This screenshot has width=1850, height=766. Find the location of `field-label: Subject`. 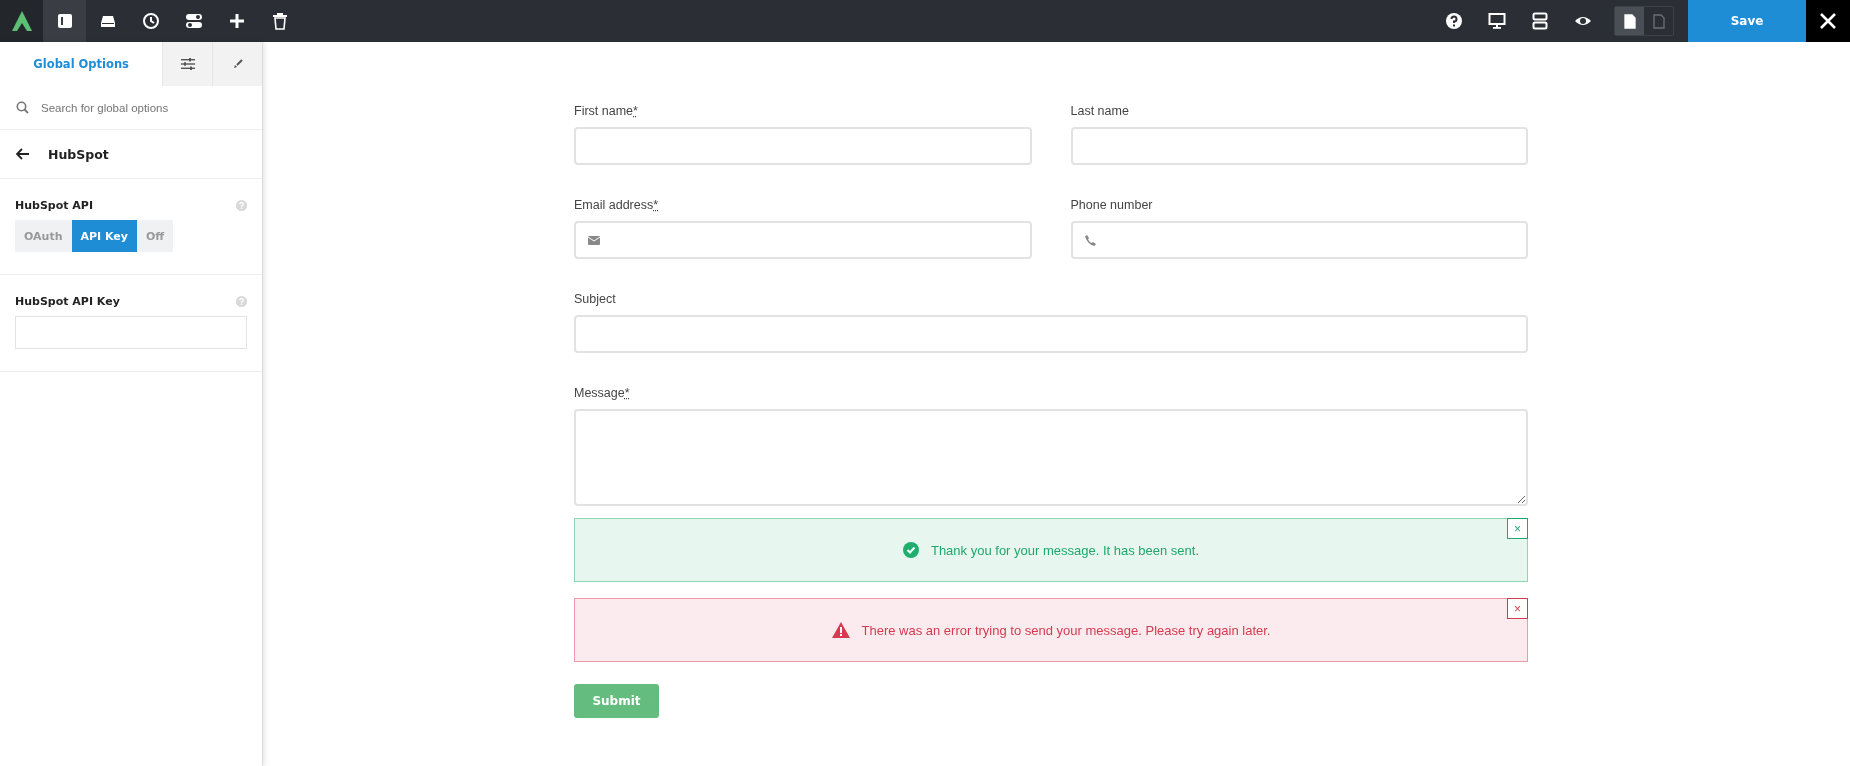

field-label: Subject is located at coordinates (595, 299).